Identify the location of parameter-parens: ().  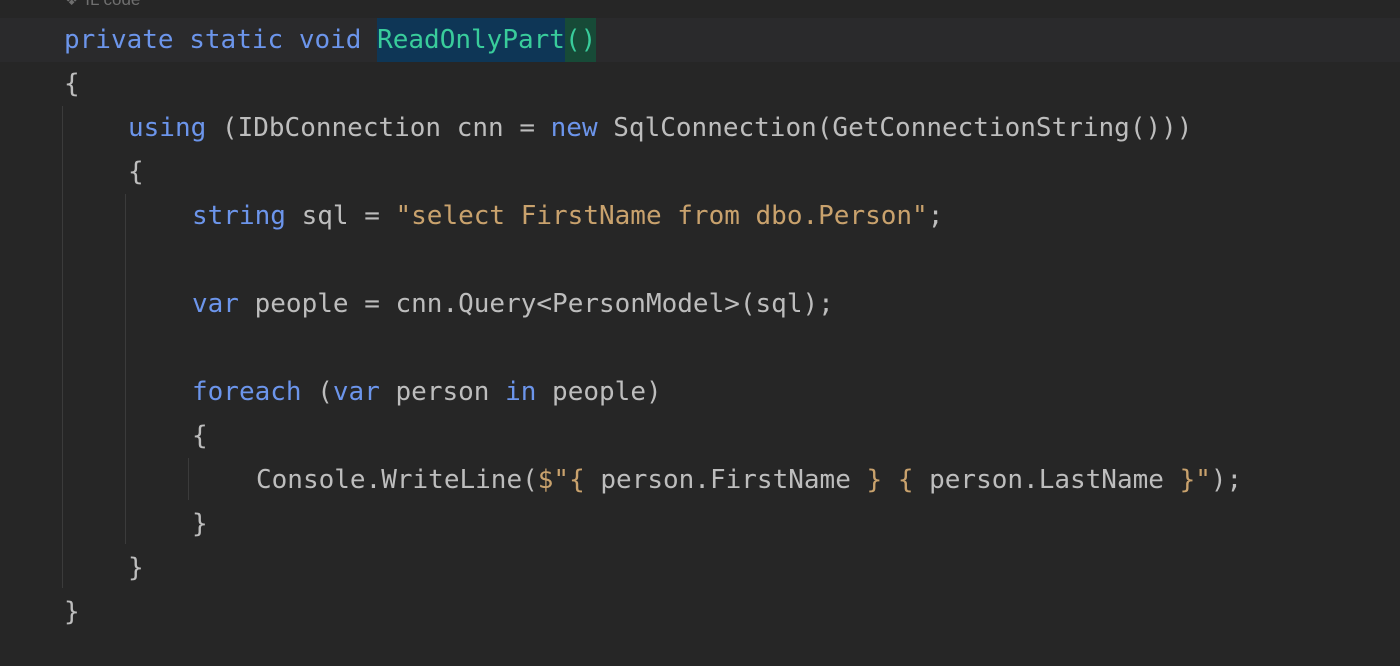
(580, 40).